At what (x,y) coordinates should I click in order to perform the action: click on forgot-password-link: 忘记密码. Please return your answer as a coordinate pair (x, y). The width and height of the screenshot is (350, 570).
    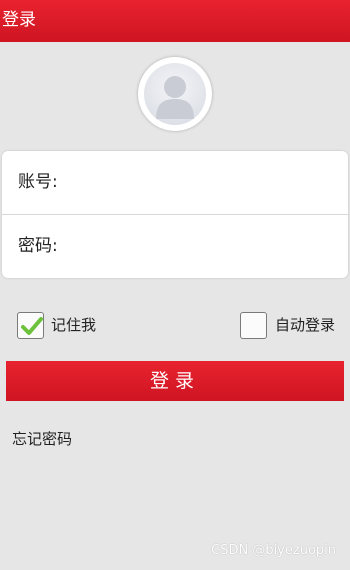
    Looking at the image, I should click on (42, 438).